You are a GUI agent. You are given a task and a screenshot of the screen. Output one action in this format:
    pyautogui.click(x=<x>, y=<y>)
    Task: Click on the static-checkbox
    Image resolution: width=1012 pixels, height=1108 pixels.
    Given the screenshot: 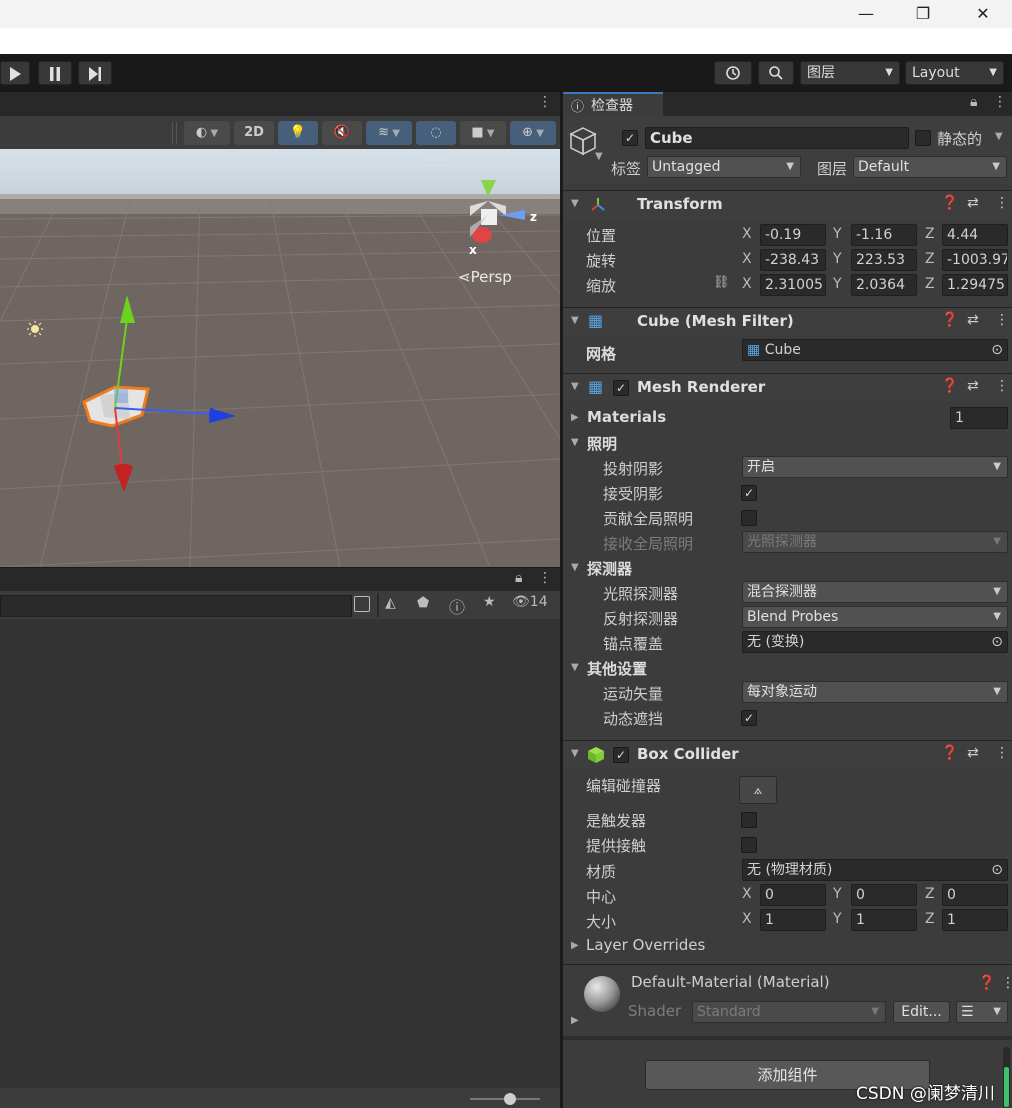 What is the action you would take?
    pyautogui.click(x=923, y=138)
    